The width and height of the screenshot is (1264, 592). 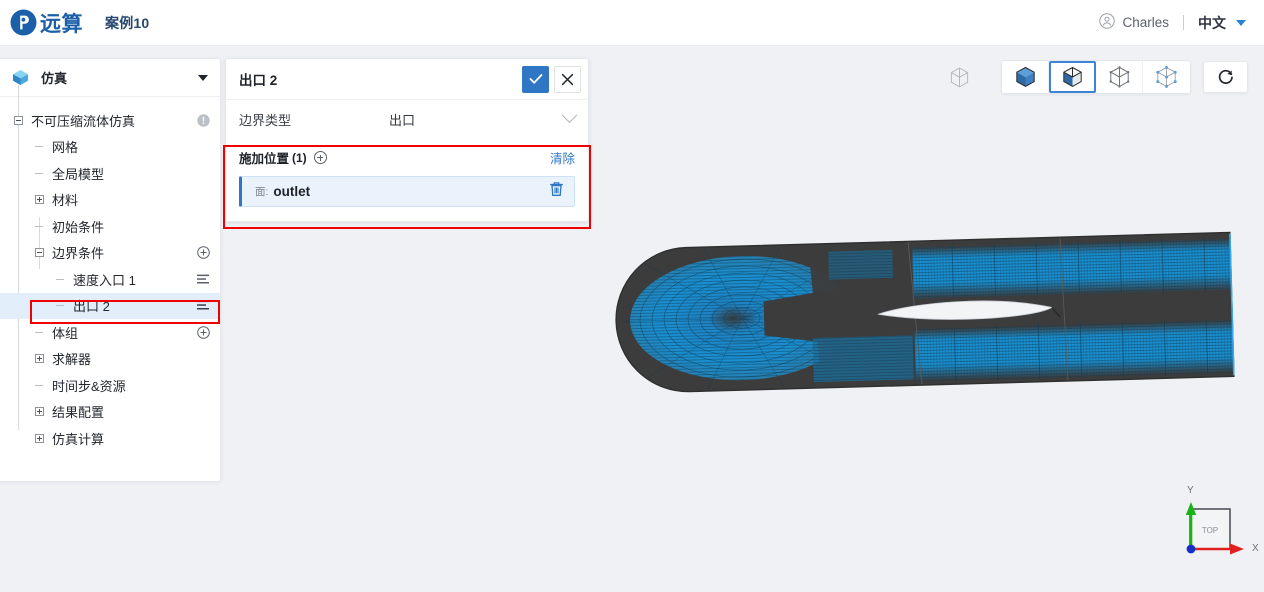 I want to click on tree-item-material: 材料, so click(x=110, y=200).